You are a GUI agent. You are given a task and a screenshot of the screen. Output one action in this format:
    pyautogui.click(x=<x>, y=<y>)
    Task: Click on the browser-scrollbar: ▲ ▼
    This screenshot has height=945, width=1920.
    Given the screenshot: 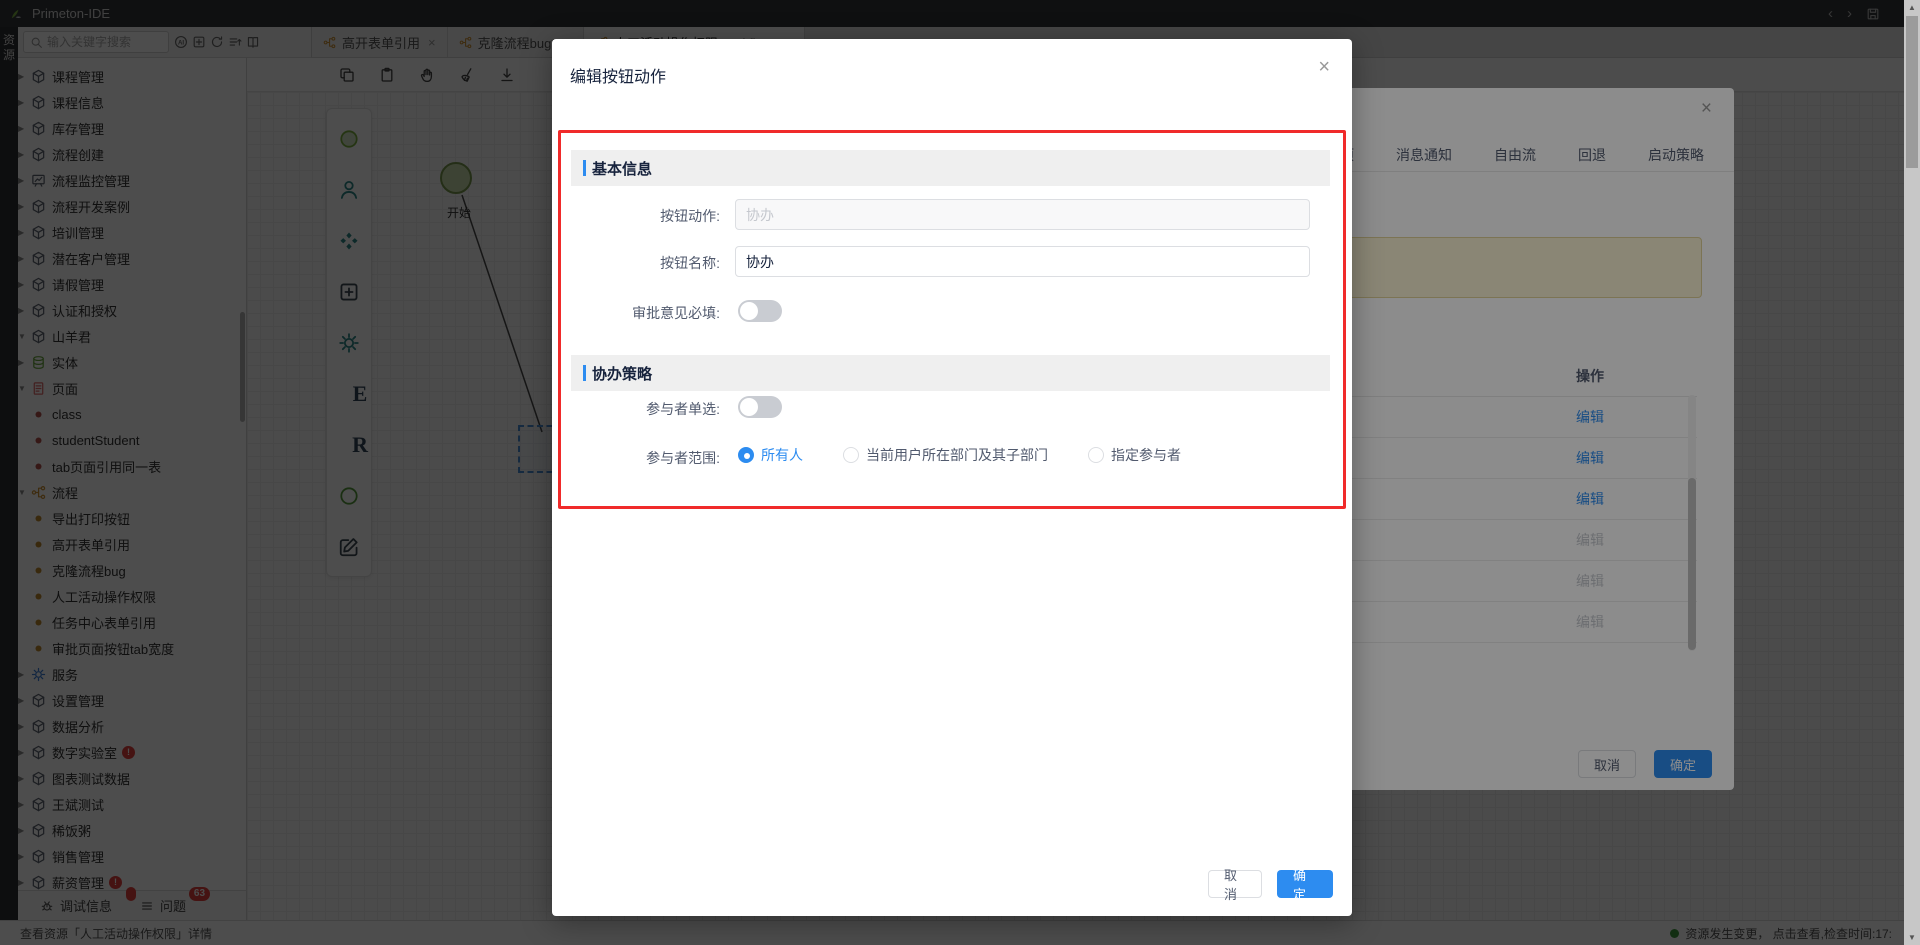 What is the action you would take?
    pyautogui.click(x=1912, y=472)
    